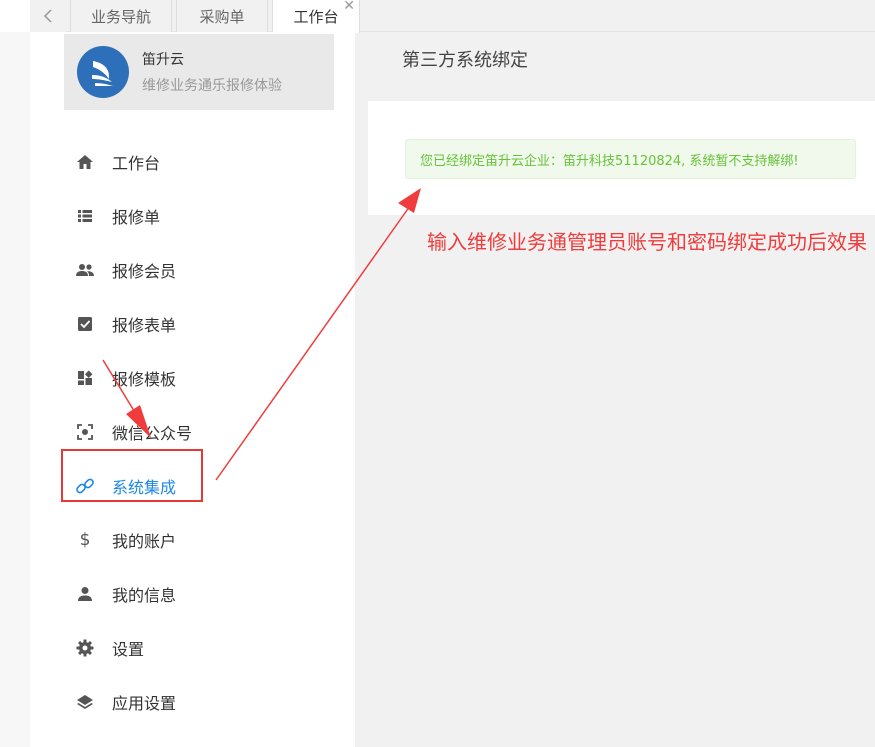 The image size is (875, 747). I want to click on tab-bar: 业务导航 采购单 工作台 ✕, so click(452, 16).